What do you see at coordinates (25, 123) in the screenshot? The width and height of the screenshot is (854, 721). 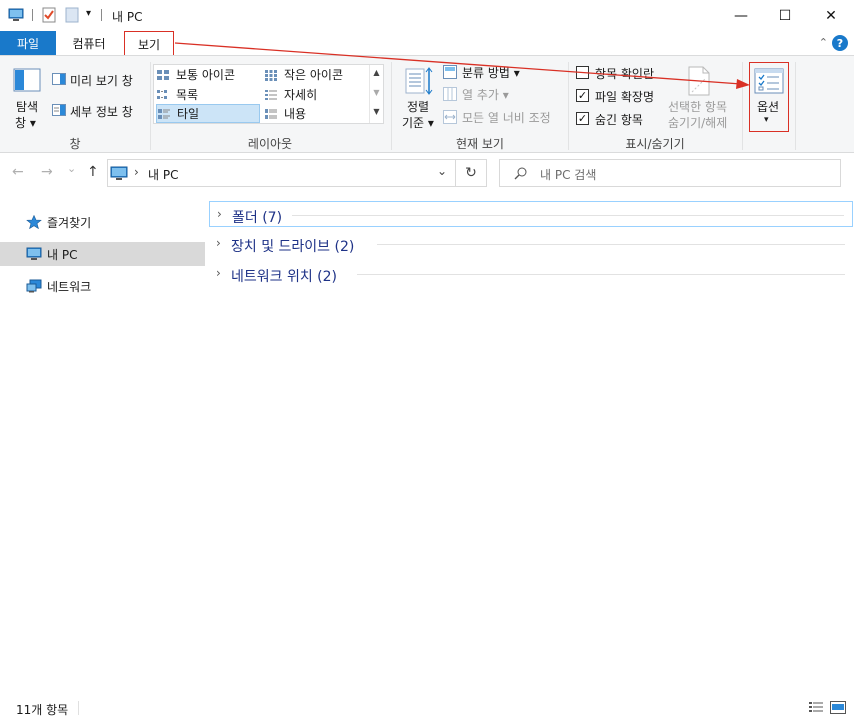 I see `navigation-pane-label-2: 창 ▾` at bounding box center [25, 123].